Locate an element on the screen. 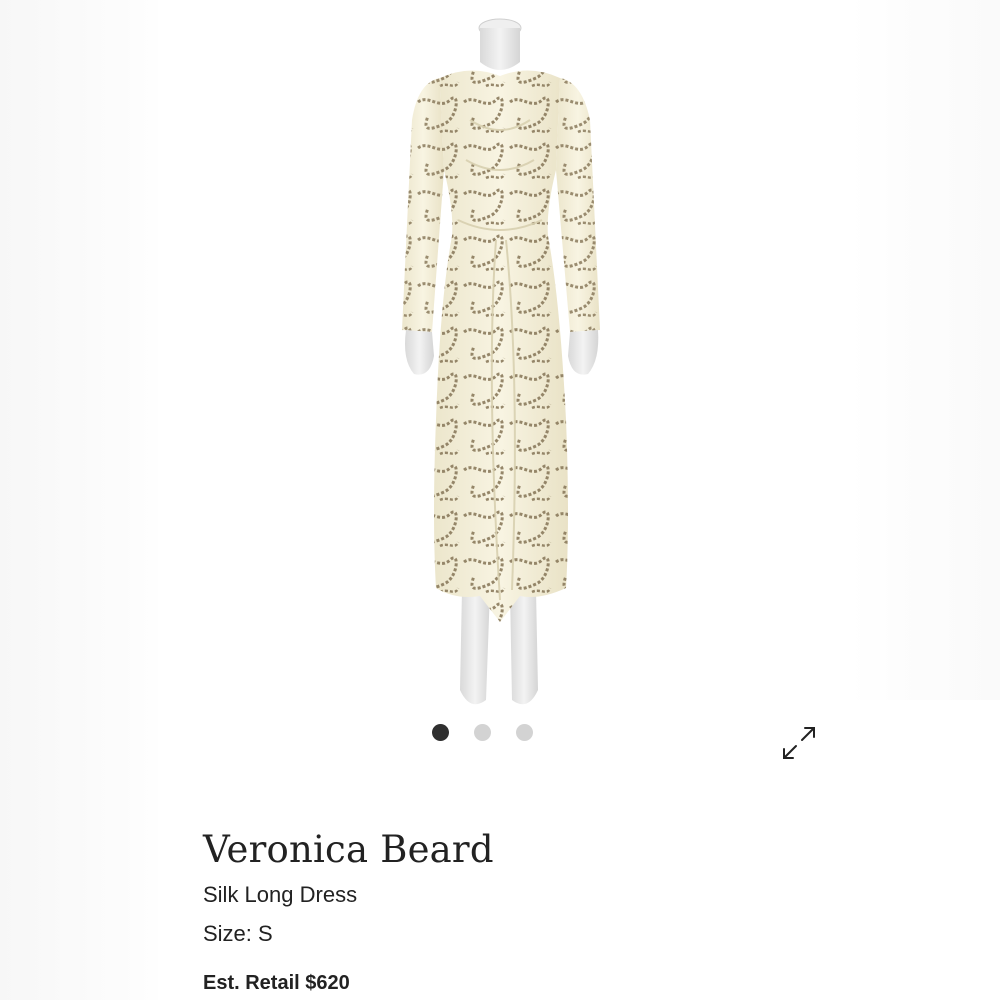  expand-image-button is located at coordinates (799, 743).